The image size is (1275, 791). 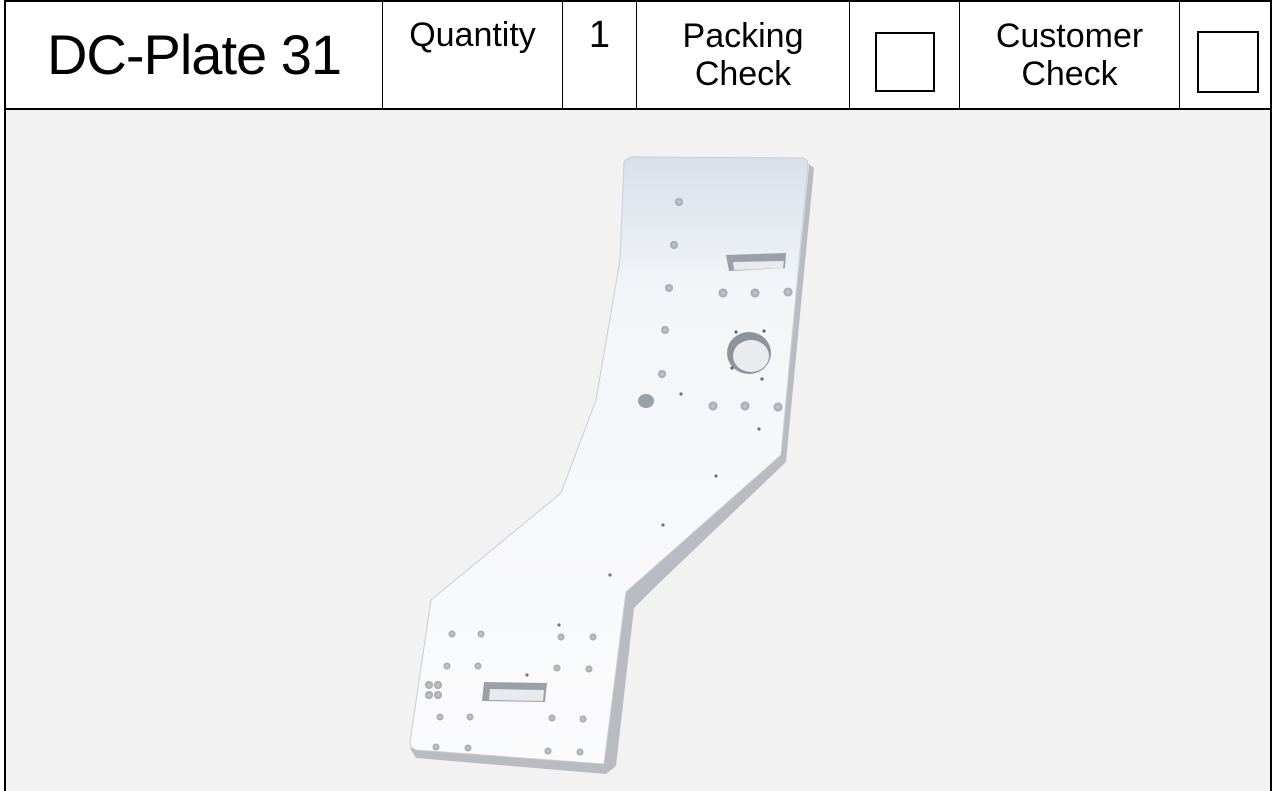 What do you see at coordinates (743, 35) in the screenshot?
I see `packing-check-label-line1: Packing` at bounding box center [743, 35].